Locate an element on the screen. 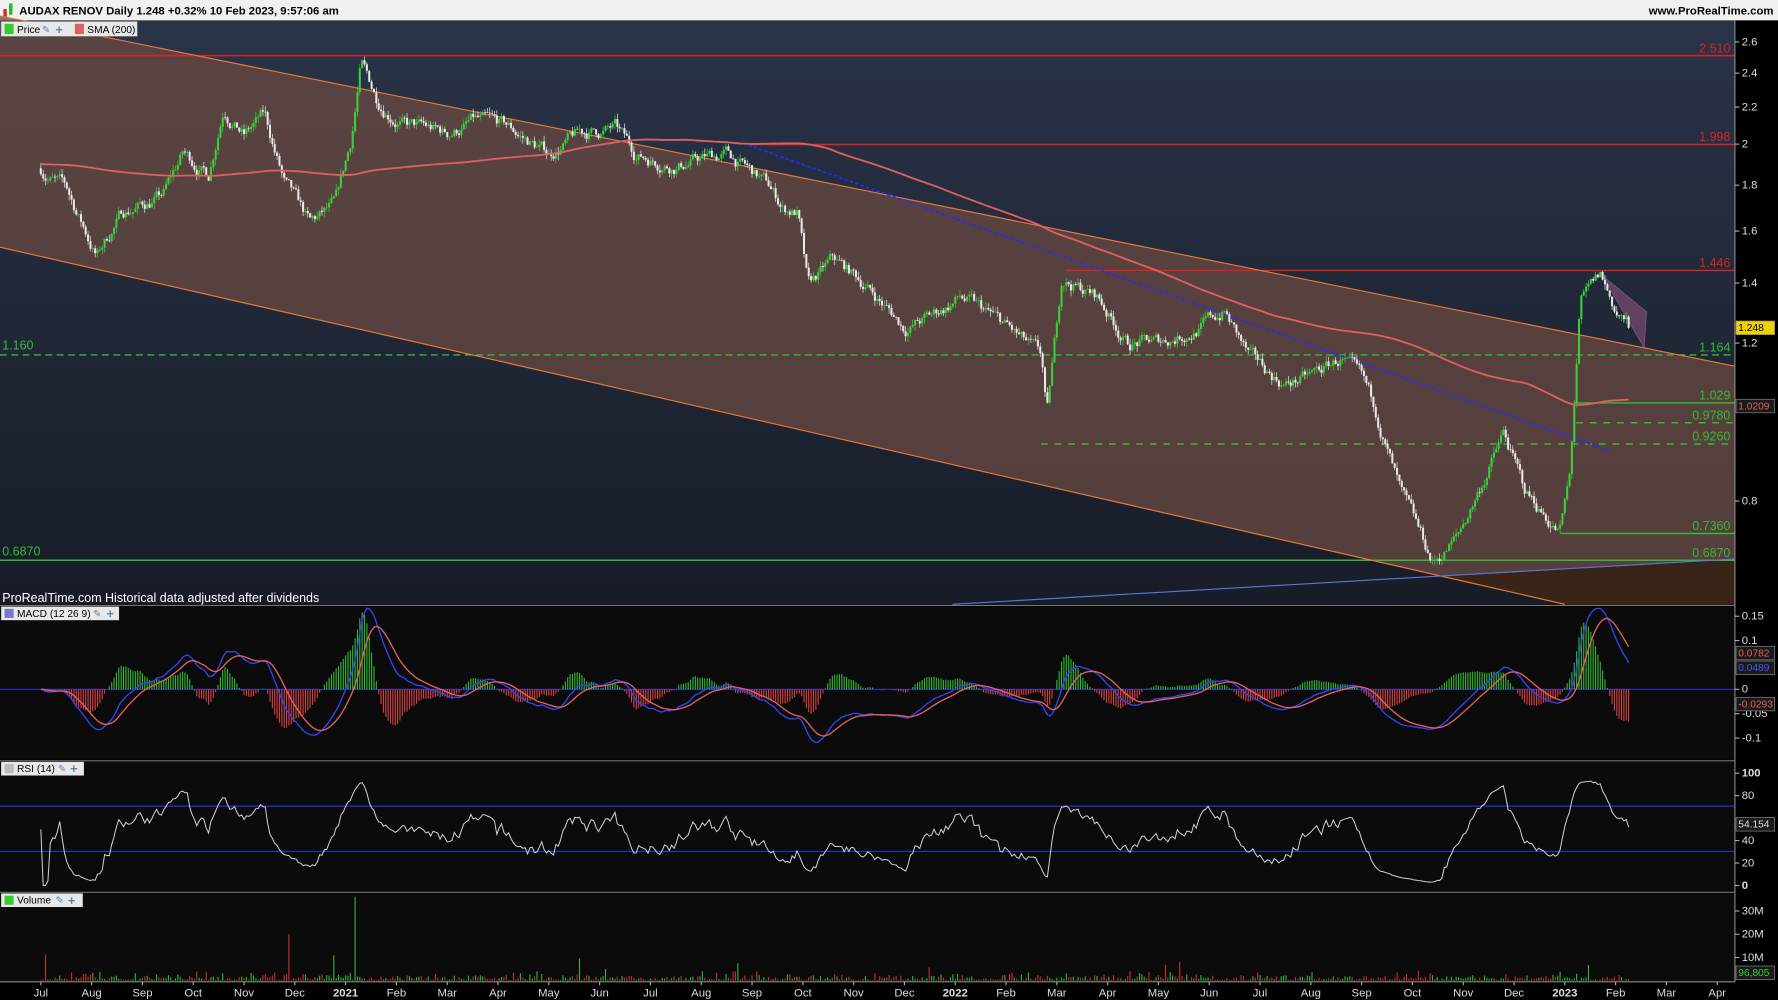 This screenshot has width=1778, height=1000. site-link: www.ProRealTime.com is located at coordinates (1711, 12).